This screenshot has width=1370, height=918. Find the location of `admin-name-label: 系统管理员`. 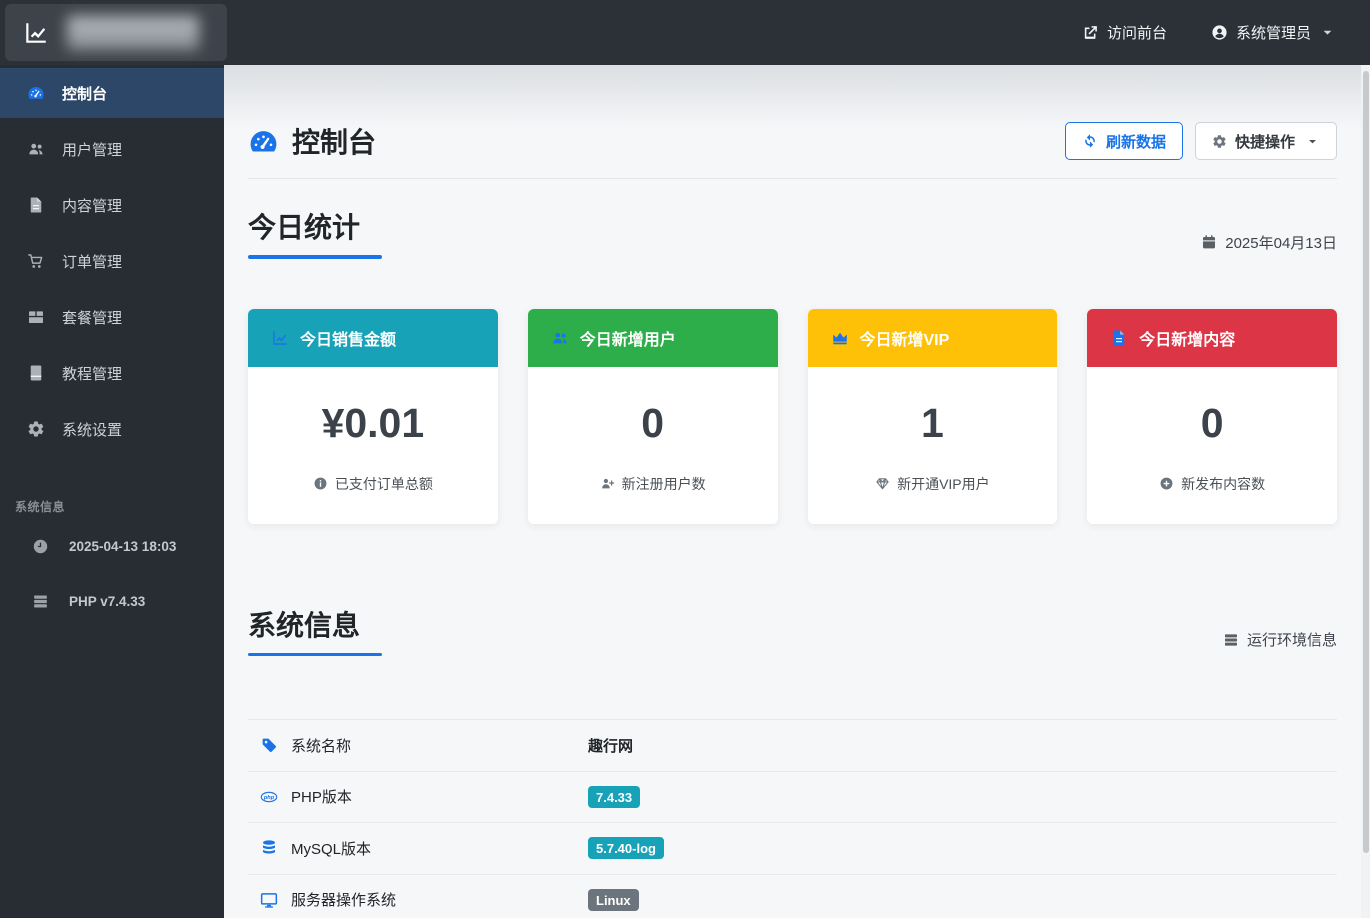

admin-name-label: 系统管理员 is located at coordinates (1273, 33).